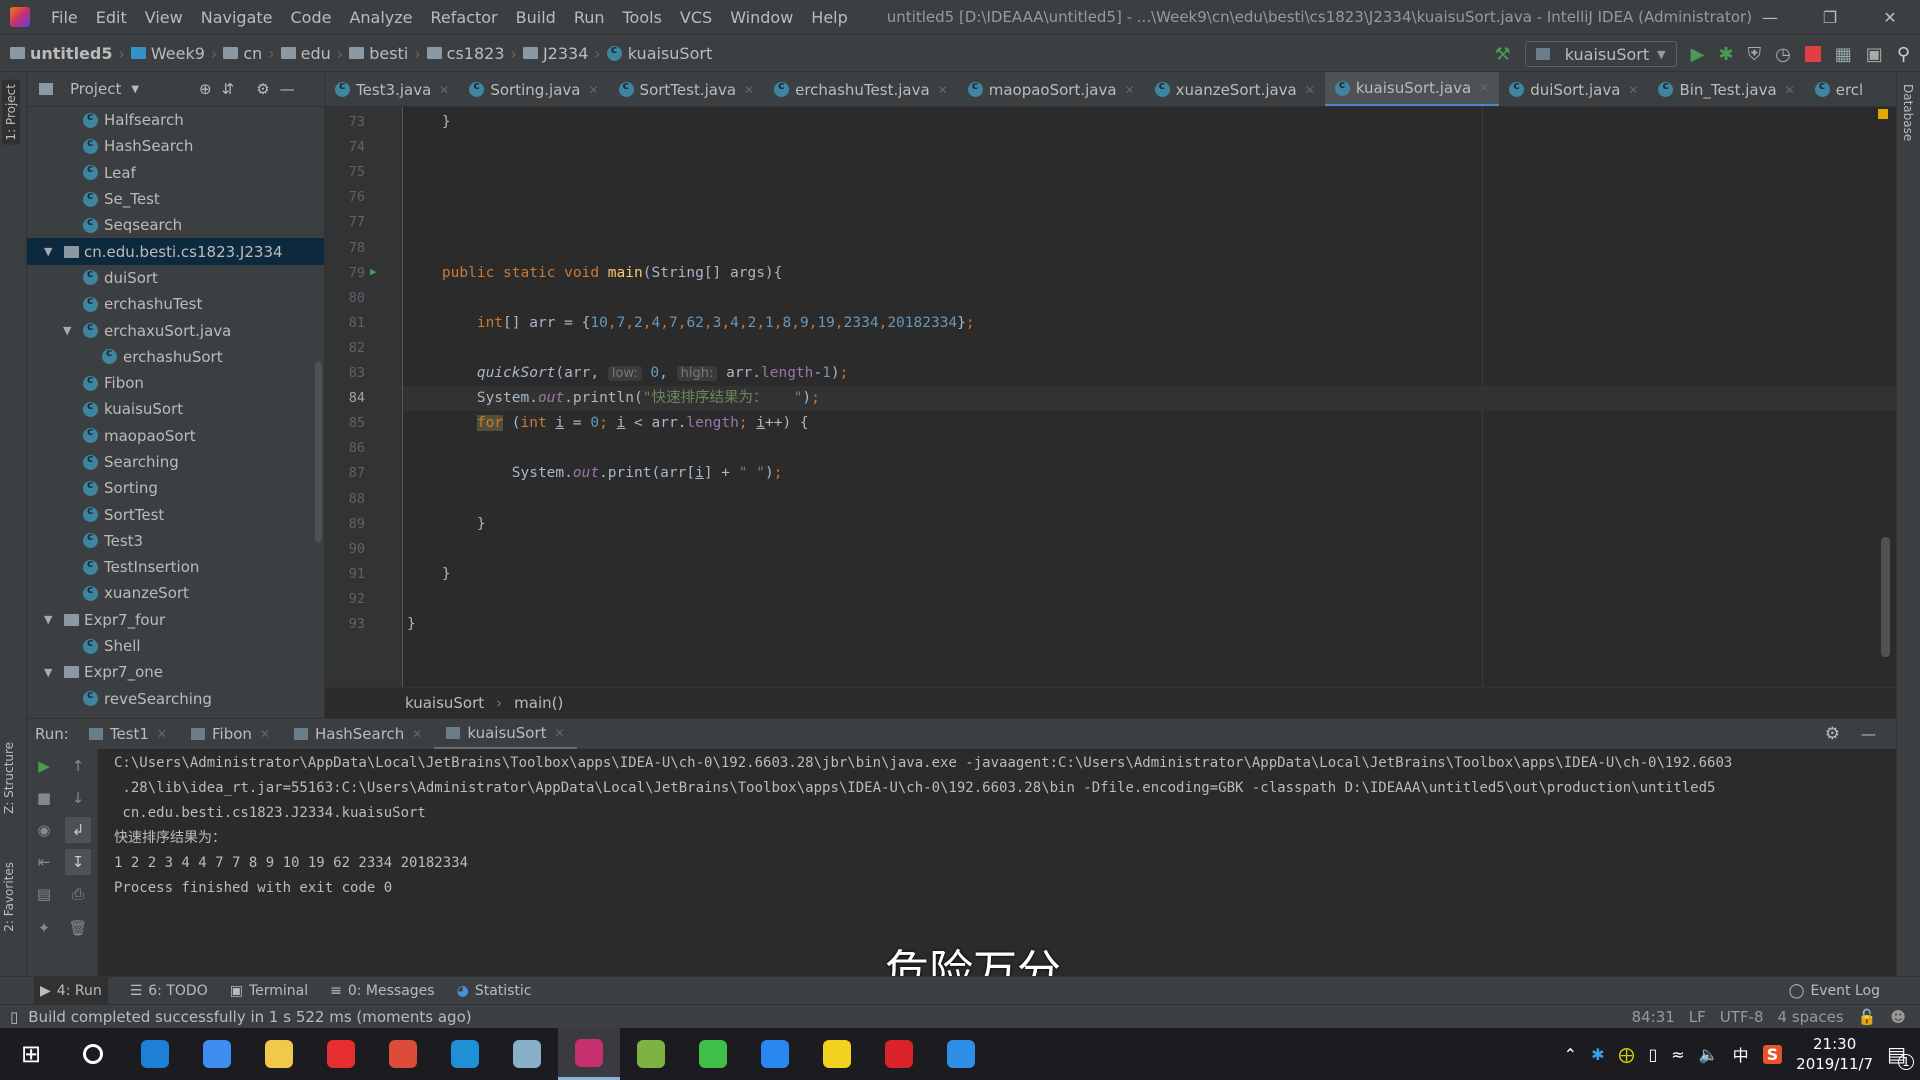  What do you see at coordinates (175, 462) in the screenshot?
I see `project-tree-item: Searching` at bounding box center [175, 462].